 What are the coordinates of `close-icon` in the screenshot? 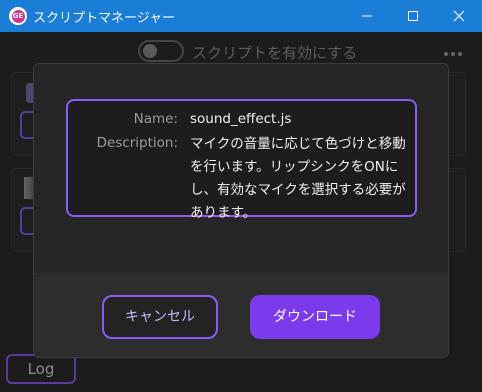 It's located at (459, 16).